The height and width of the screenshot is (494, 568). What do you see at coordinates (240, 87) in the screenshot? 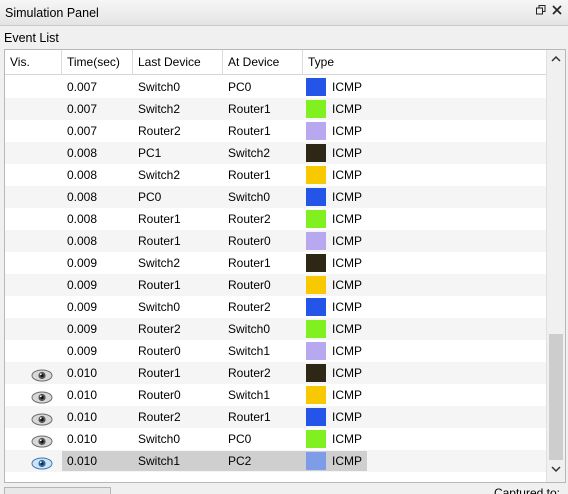
I see `at-device-cell: PC0` at bounding box center [240, 87].